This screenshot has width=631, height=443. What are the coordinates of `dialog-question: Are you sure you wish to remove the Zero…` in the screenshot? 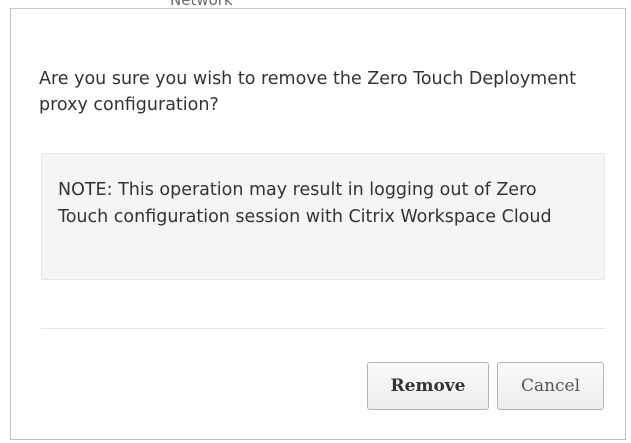 It's located at (307, 92).